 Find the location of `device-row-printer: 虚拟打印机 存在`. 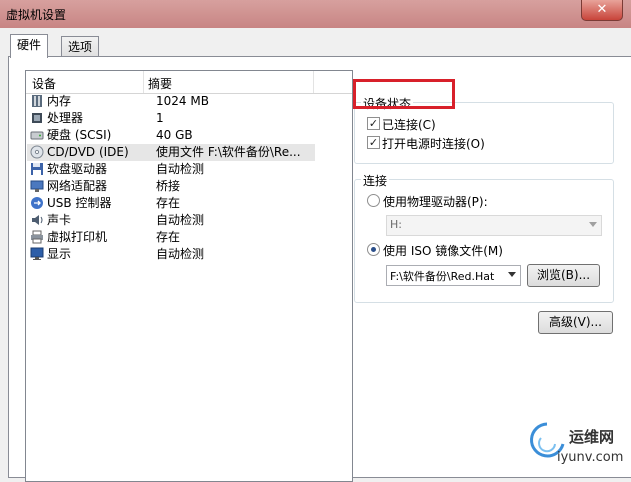

device-row-printer: 虚拟打印机 存在 is located at coordinates (171, 237).